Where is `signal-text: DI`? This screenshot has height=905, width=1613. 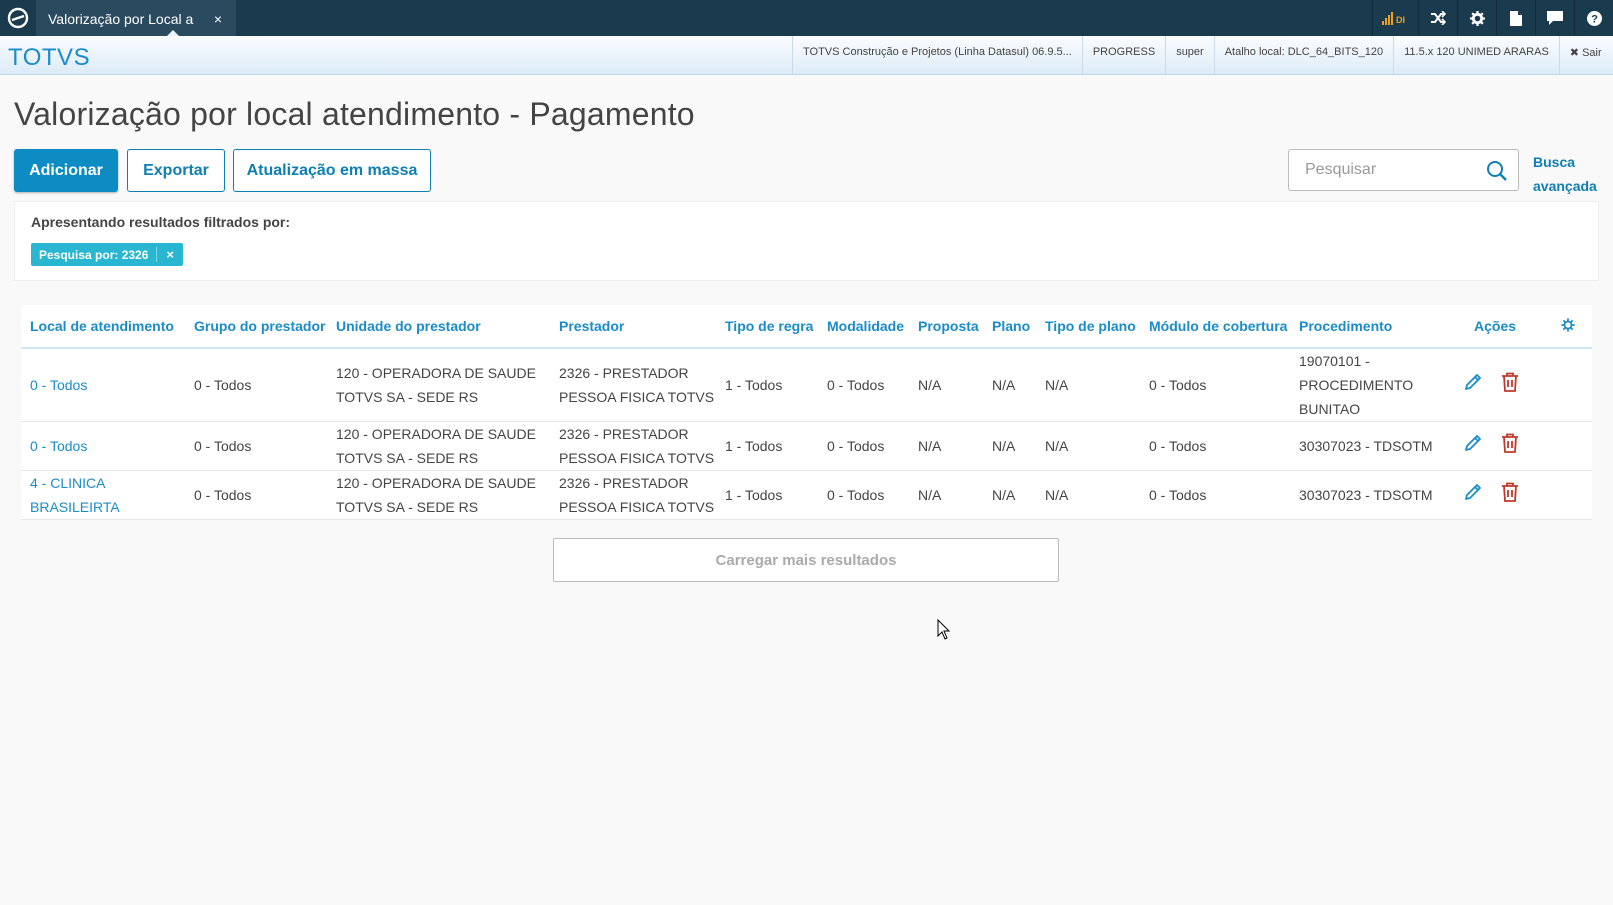 signal-text: DI is located at coordinates (1400, 20).